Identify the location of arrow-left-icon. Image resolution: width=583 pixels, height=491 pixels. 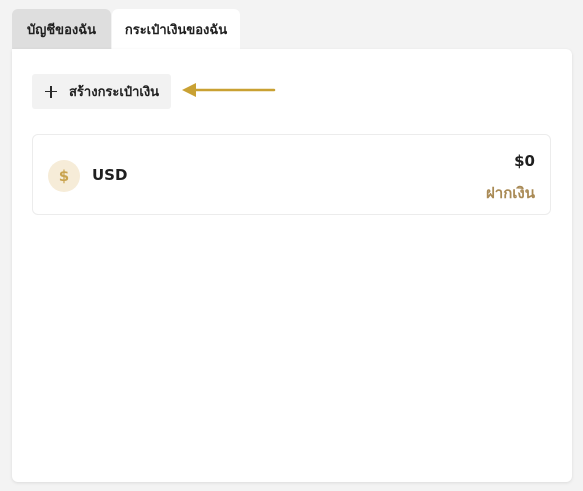
(229, 90).